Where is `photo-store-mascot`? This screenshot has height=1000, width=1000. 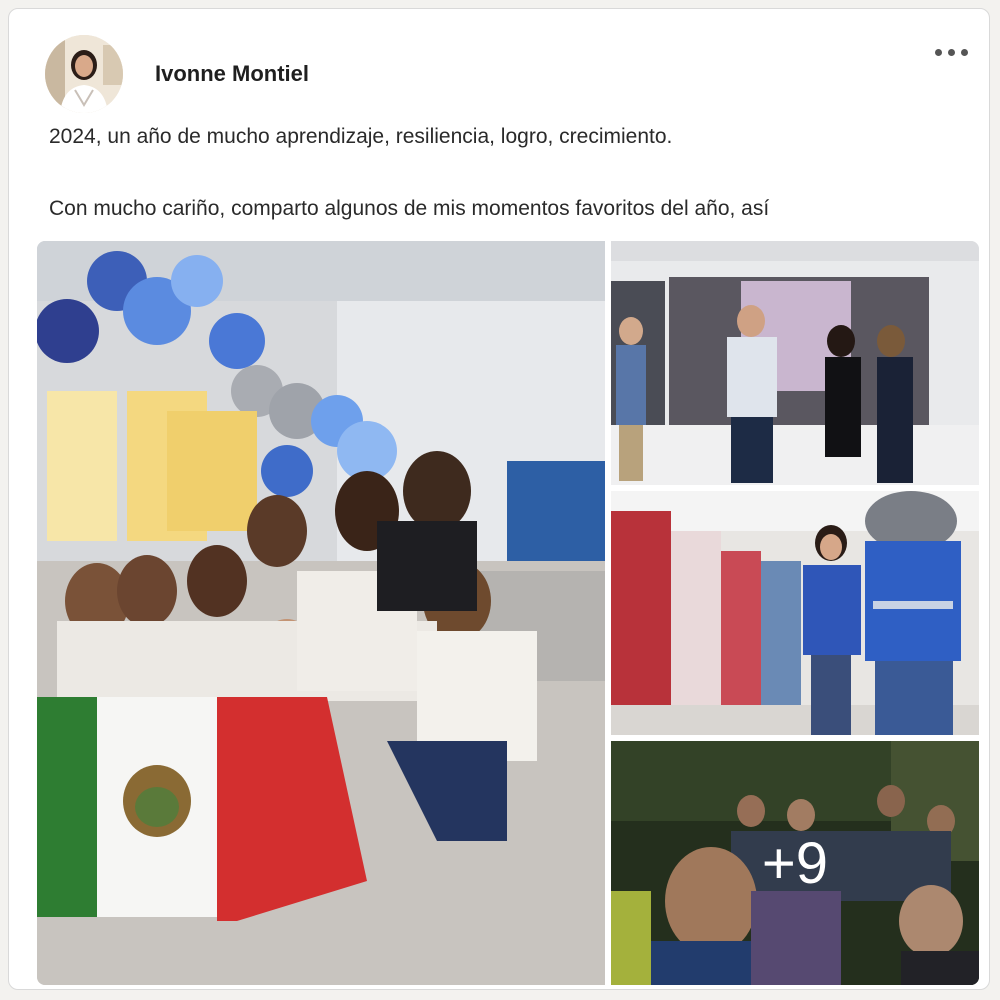
photo-store-mascot is located at coordinates (795, 613).